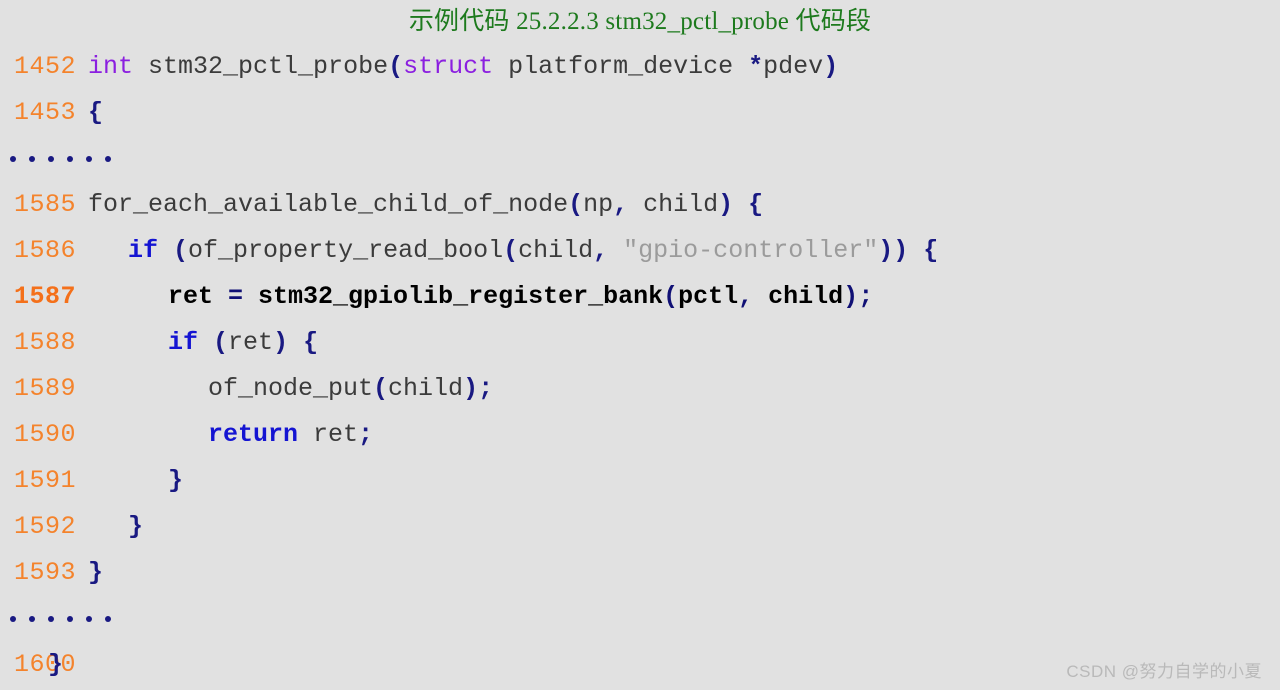 The width and height of the screenshot is (1280, 690). Describe the element at coordinates (111, 66) in the screenshot. I see `code-token: int` at that location.